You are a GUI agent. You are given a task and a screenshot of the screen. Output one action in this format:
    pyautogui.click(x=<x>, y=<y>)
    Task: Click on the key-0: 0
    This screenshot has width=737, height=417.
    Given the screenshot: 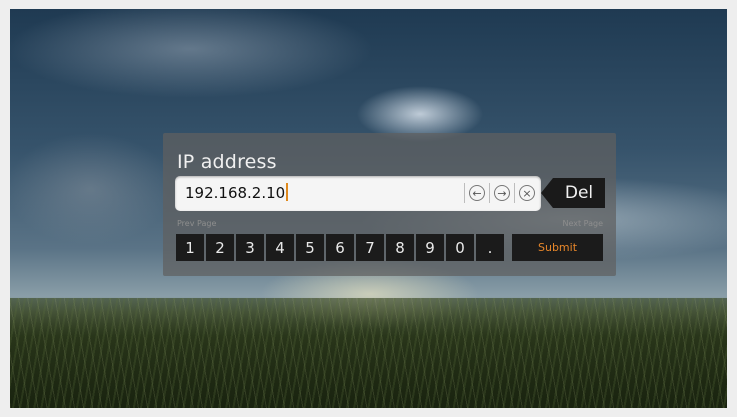 What is the action you would take?
    pyautogui.click(x=460, y=247)
    